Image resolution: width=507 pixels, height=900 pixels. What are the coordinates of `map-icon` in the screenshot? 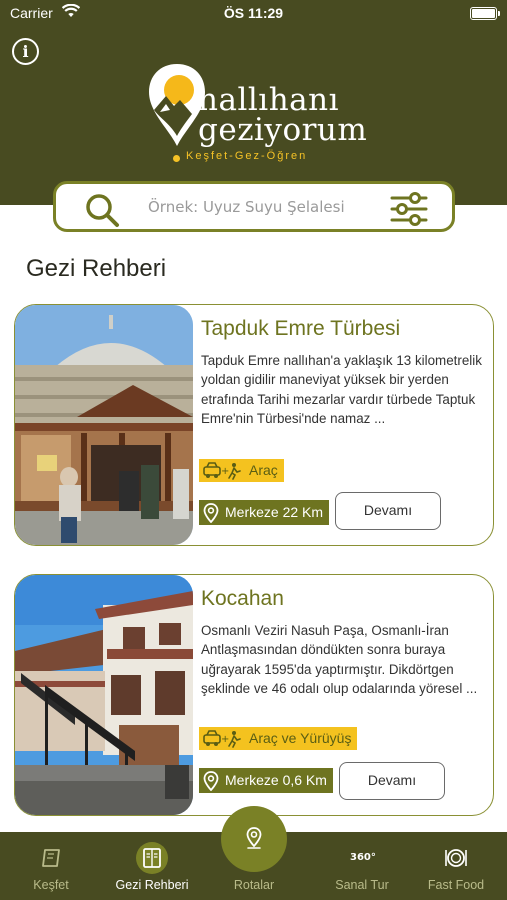 It's located at (51, 858).